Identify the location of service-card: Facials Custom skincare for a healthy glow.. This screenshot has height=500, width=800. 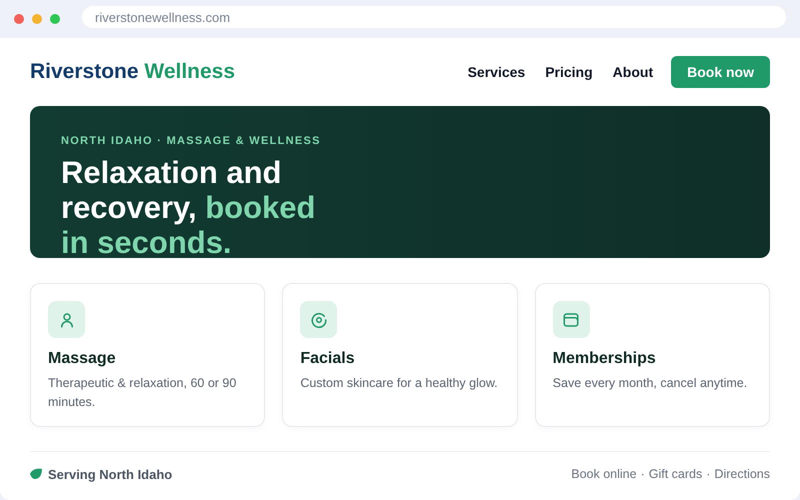
(400, 355).